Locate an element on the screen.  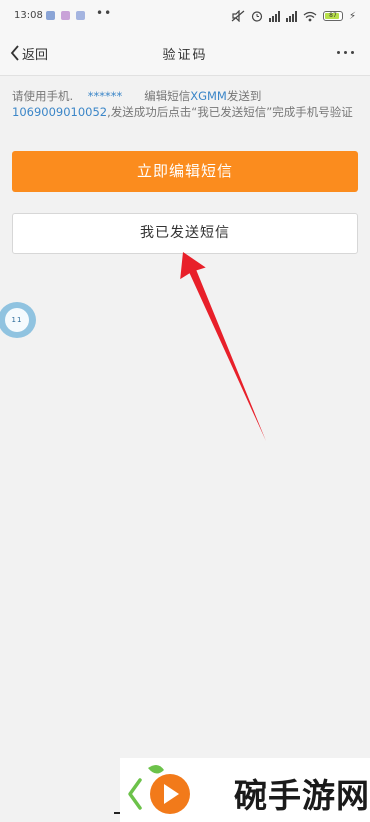
bottom-mark is located at coordinates (117, 813).